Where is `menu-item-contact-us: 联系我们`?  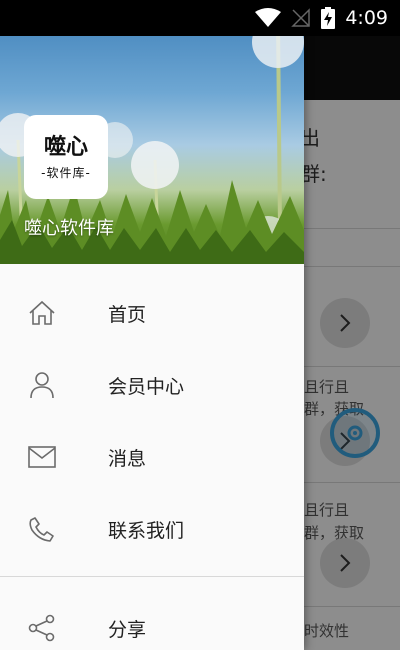 menu-item-contact-us: 联系我们 is located at coordinates (152, 529).